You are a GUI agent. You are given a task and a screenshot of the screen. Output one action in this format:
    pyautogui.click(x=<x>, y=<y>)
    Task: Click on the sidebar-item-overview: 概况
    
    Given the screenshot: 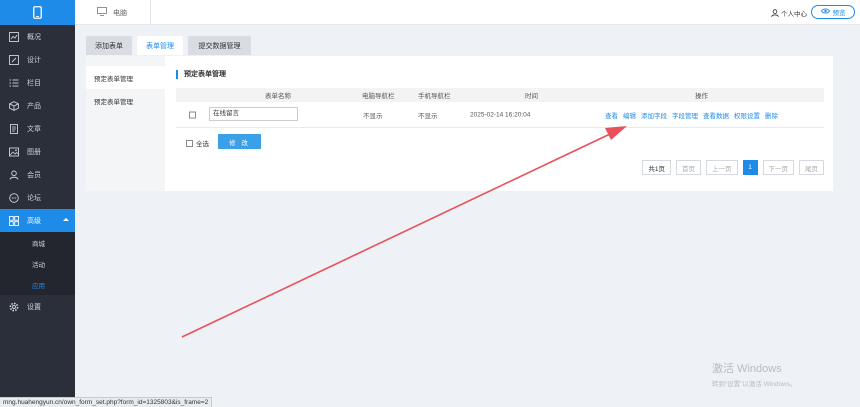 What is the action you would take?
    pyautogui.click(x=37, y=36)
    